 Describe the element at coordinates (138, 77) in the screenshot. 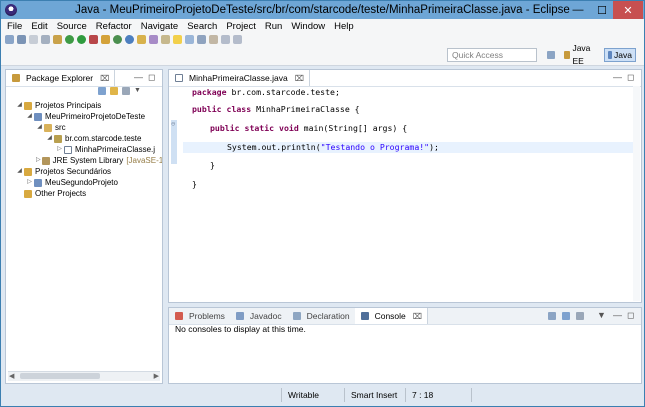

I see `minimize-view-icon: —` at that location.